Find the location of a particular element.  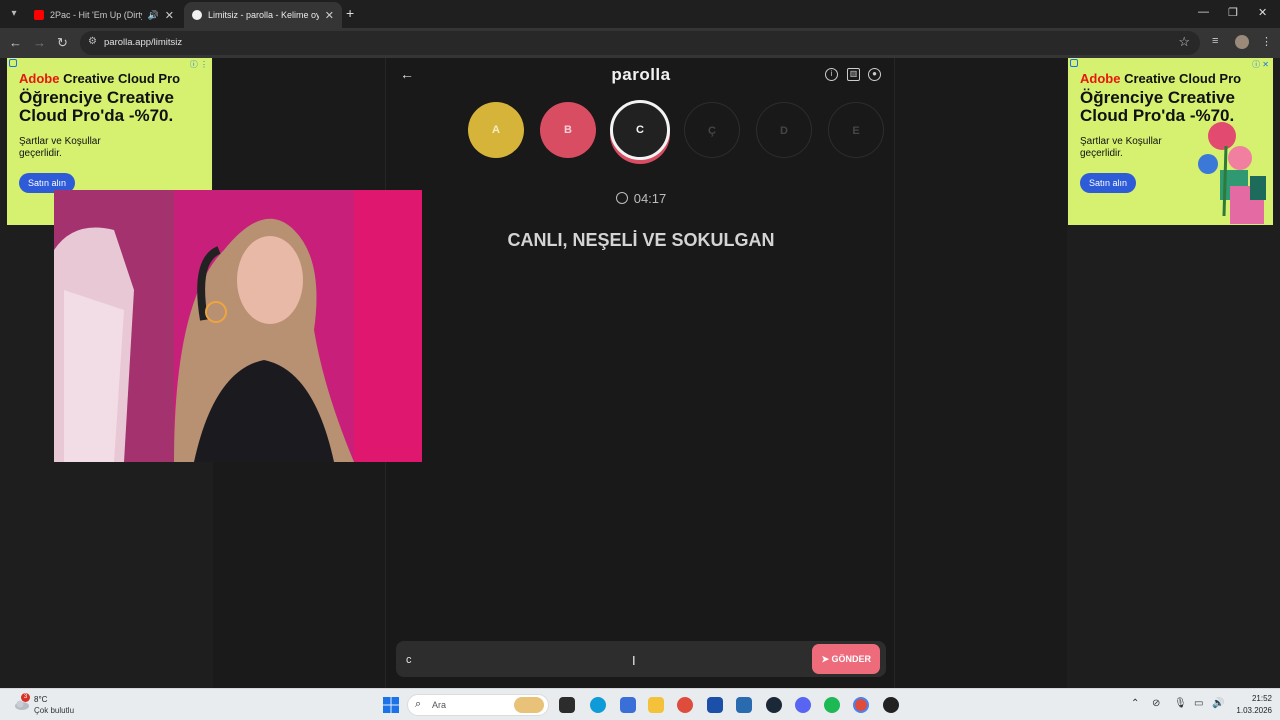

parolla-favicon-icon is located at coordinates (197, 15).